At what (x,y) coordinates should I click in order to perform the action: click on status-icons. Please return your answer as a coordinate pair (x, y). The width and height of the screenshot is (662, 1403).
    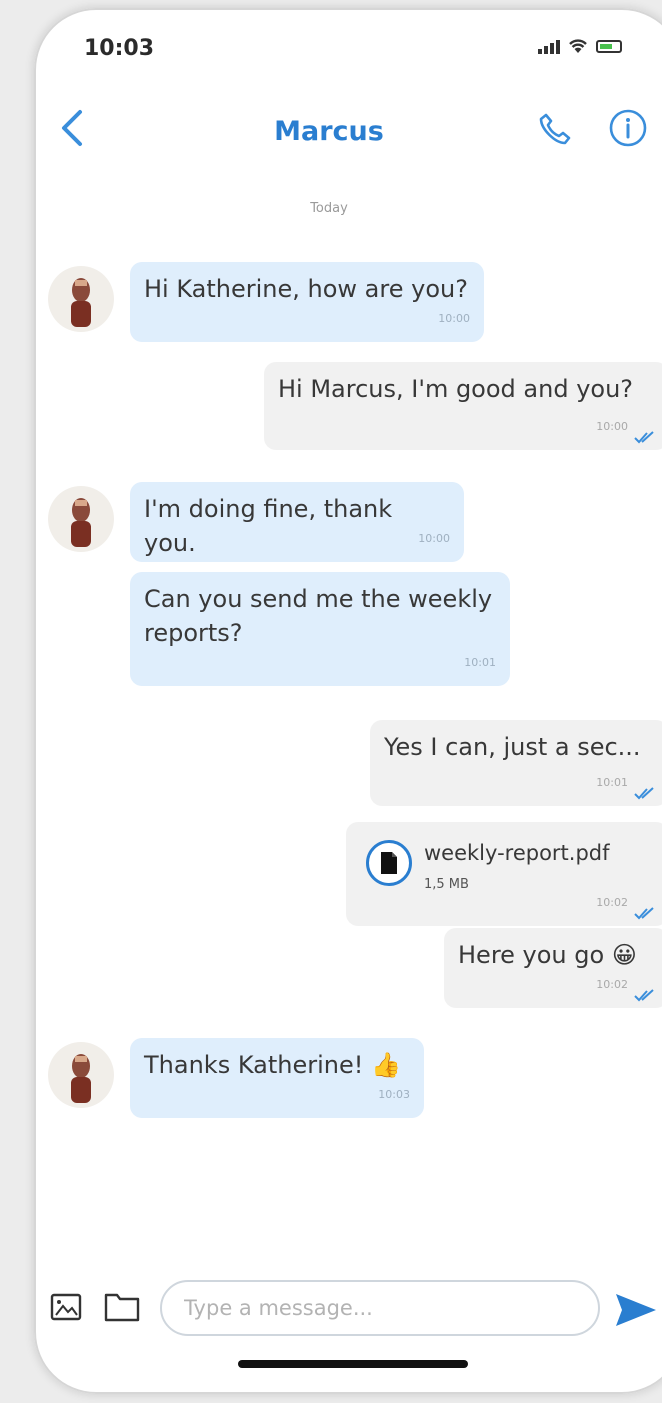
    Looking at the image, I should click on (580, 46).